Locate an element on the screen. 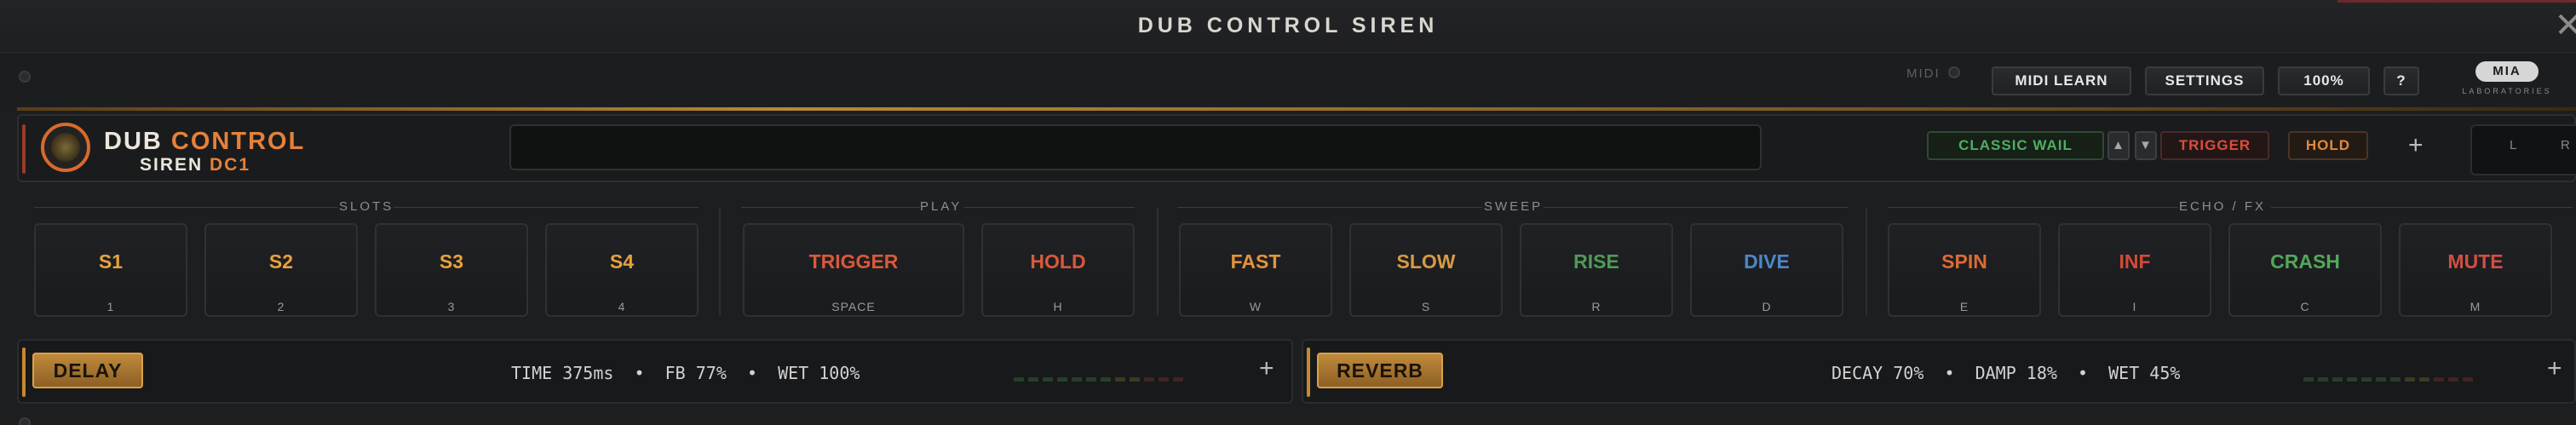  gold-divider is located at coordinates (1296, 109).